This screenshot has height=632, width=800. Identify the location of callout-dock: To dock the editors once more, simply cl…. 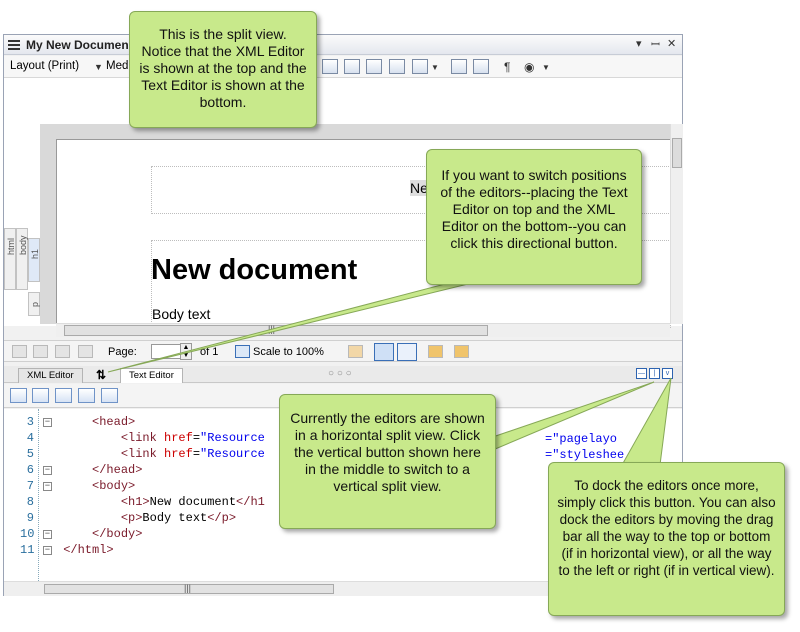
(666, 539).